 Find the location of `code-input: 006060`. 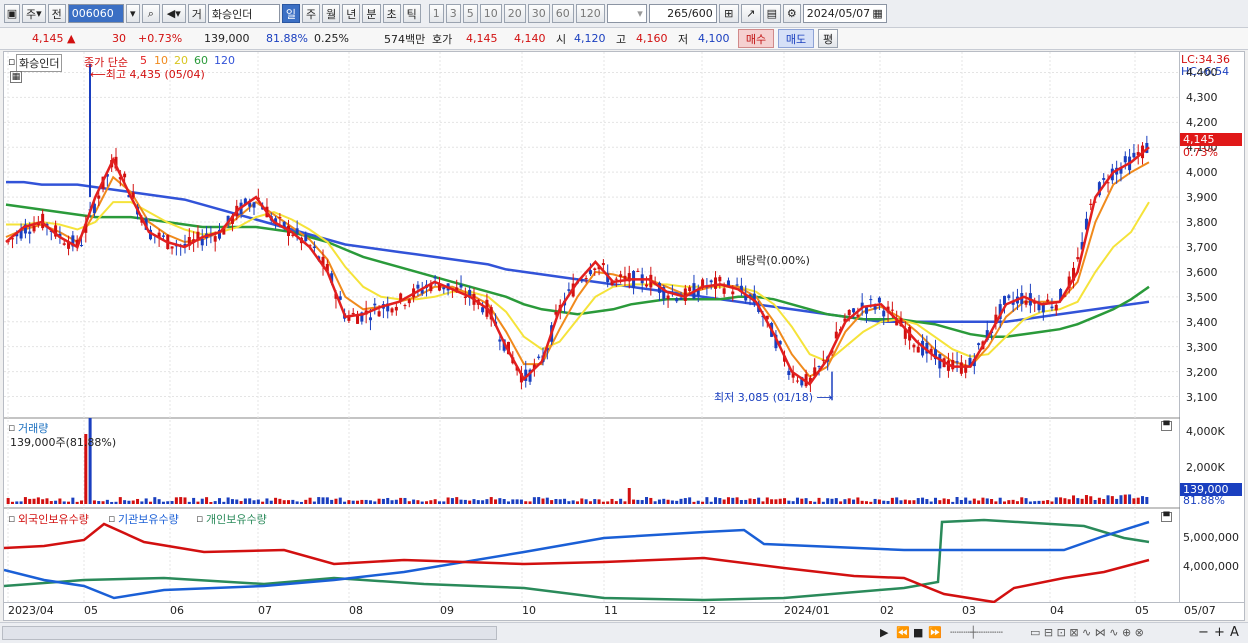

code-input: 006060 is located at coordinates (95, 13).